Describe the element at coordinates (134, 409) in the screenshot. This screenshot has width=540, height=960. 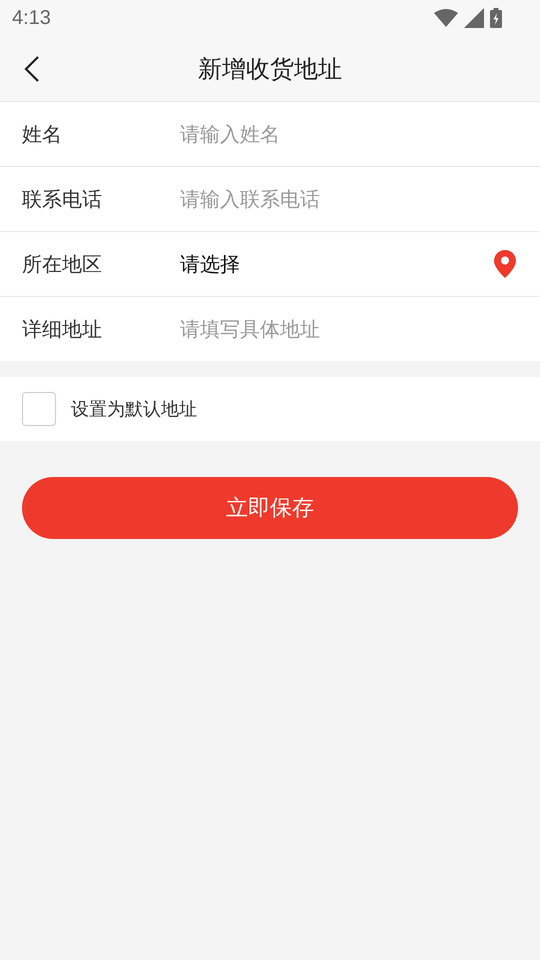
I see `default-address-label: 设置为默认地址` at that location.